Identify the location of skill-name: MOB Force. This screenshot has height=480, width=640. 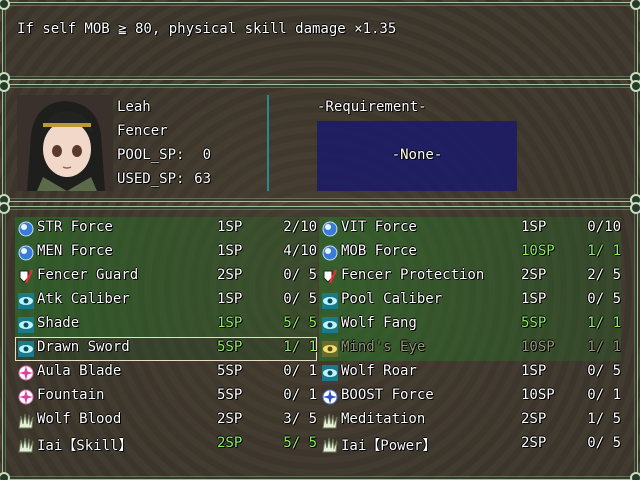
(379, 251).